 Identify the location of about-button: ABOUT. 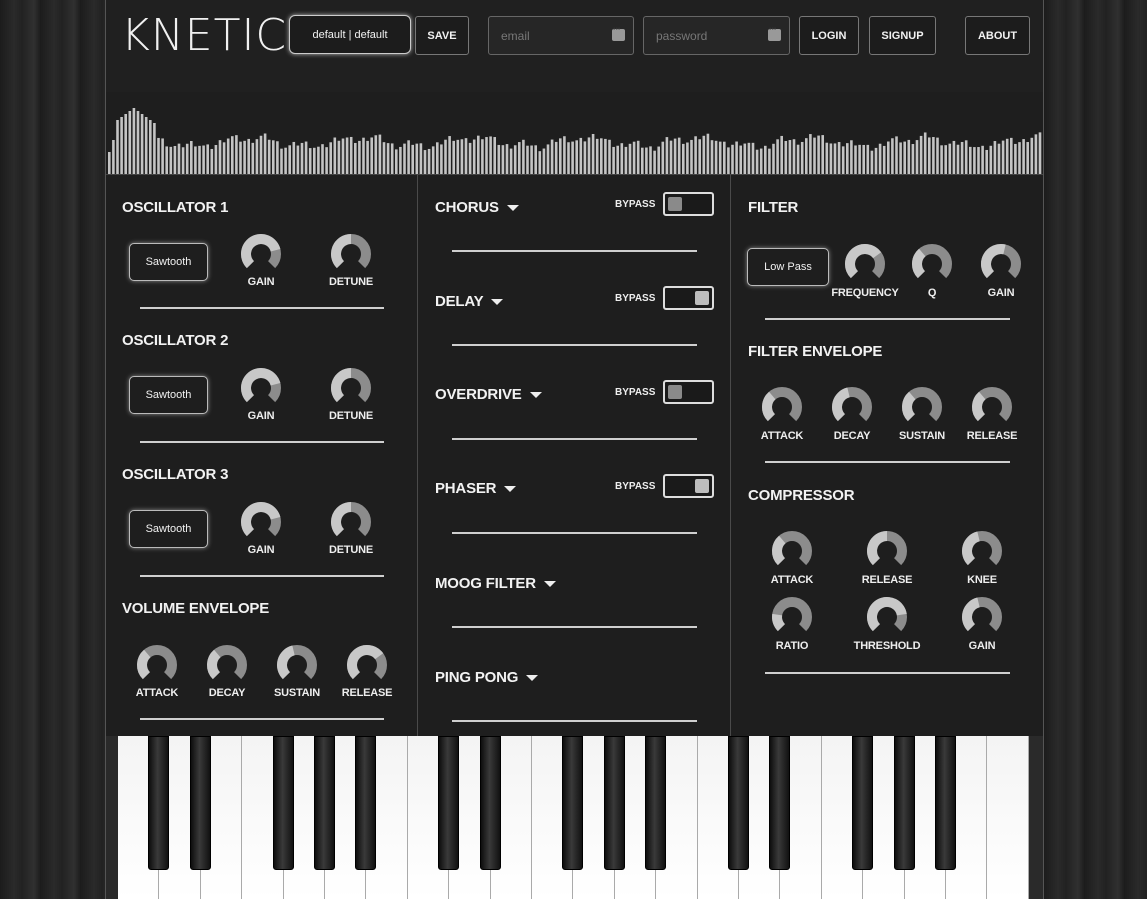
(997, 35).